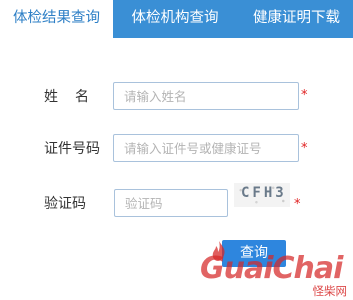 The width and height of the screenshot is (353, 300). I want to click on tab-exam-institution-query: 体检机构查询, so click(175, 19).